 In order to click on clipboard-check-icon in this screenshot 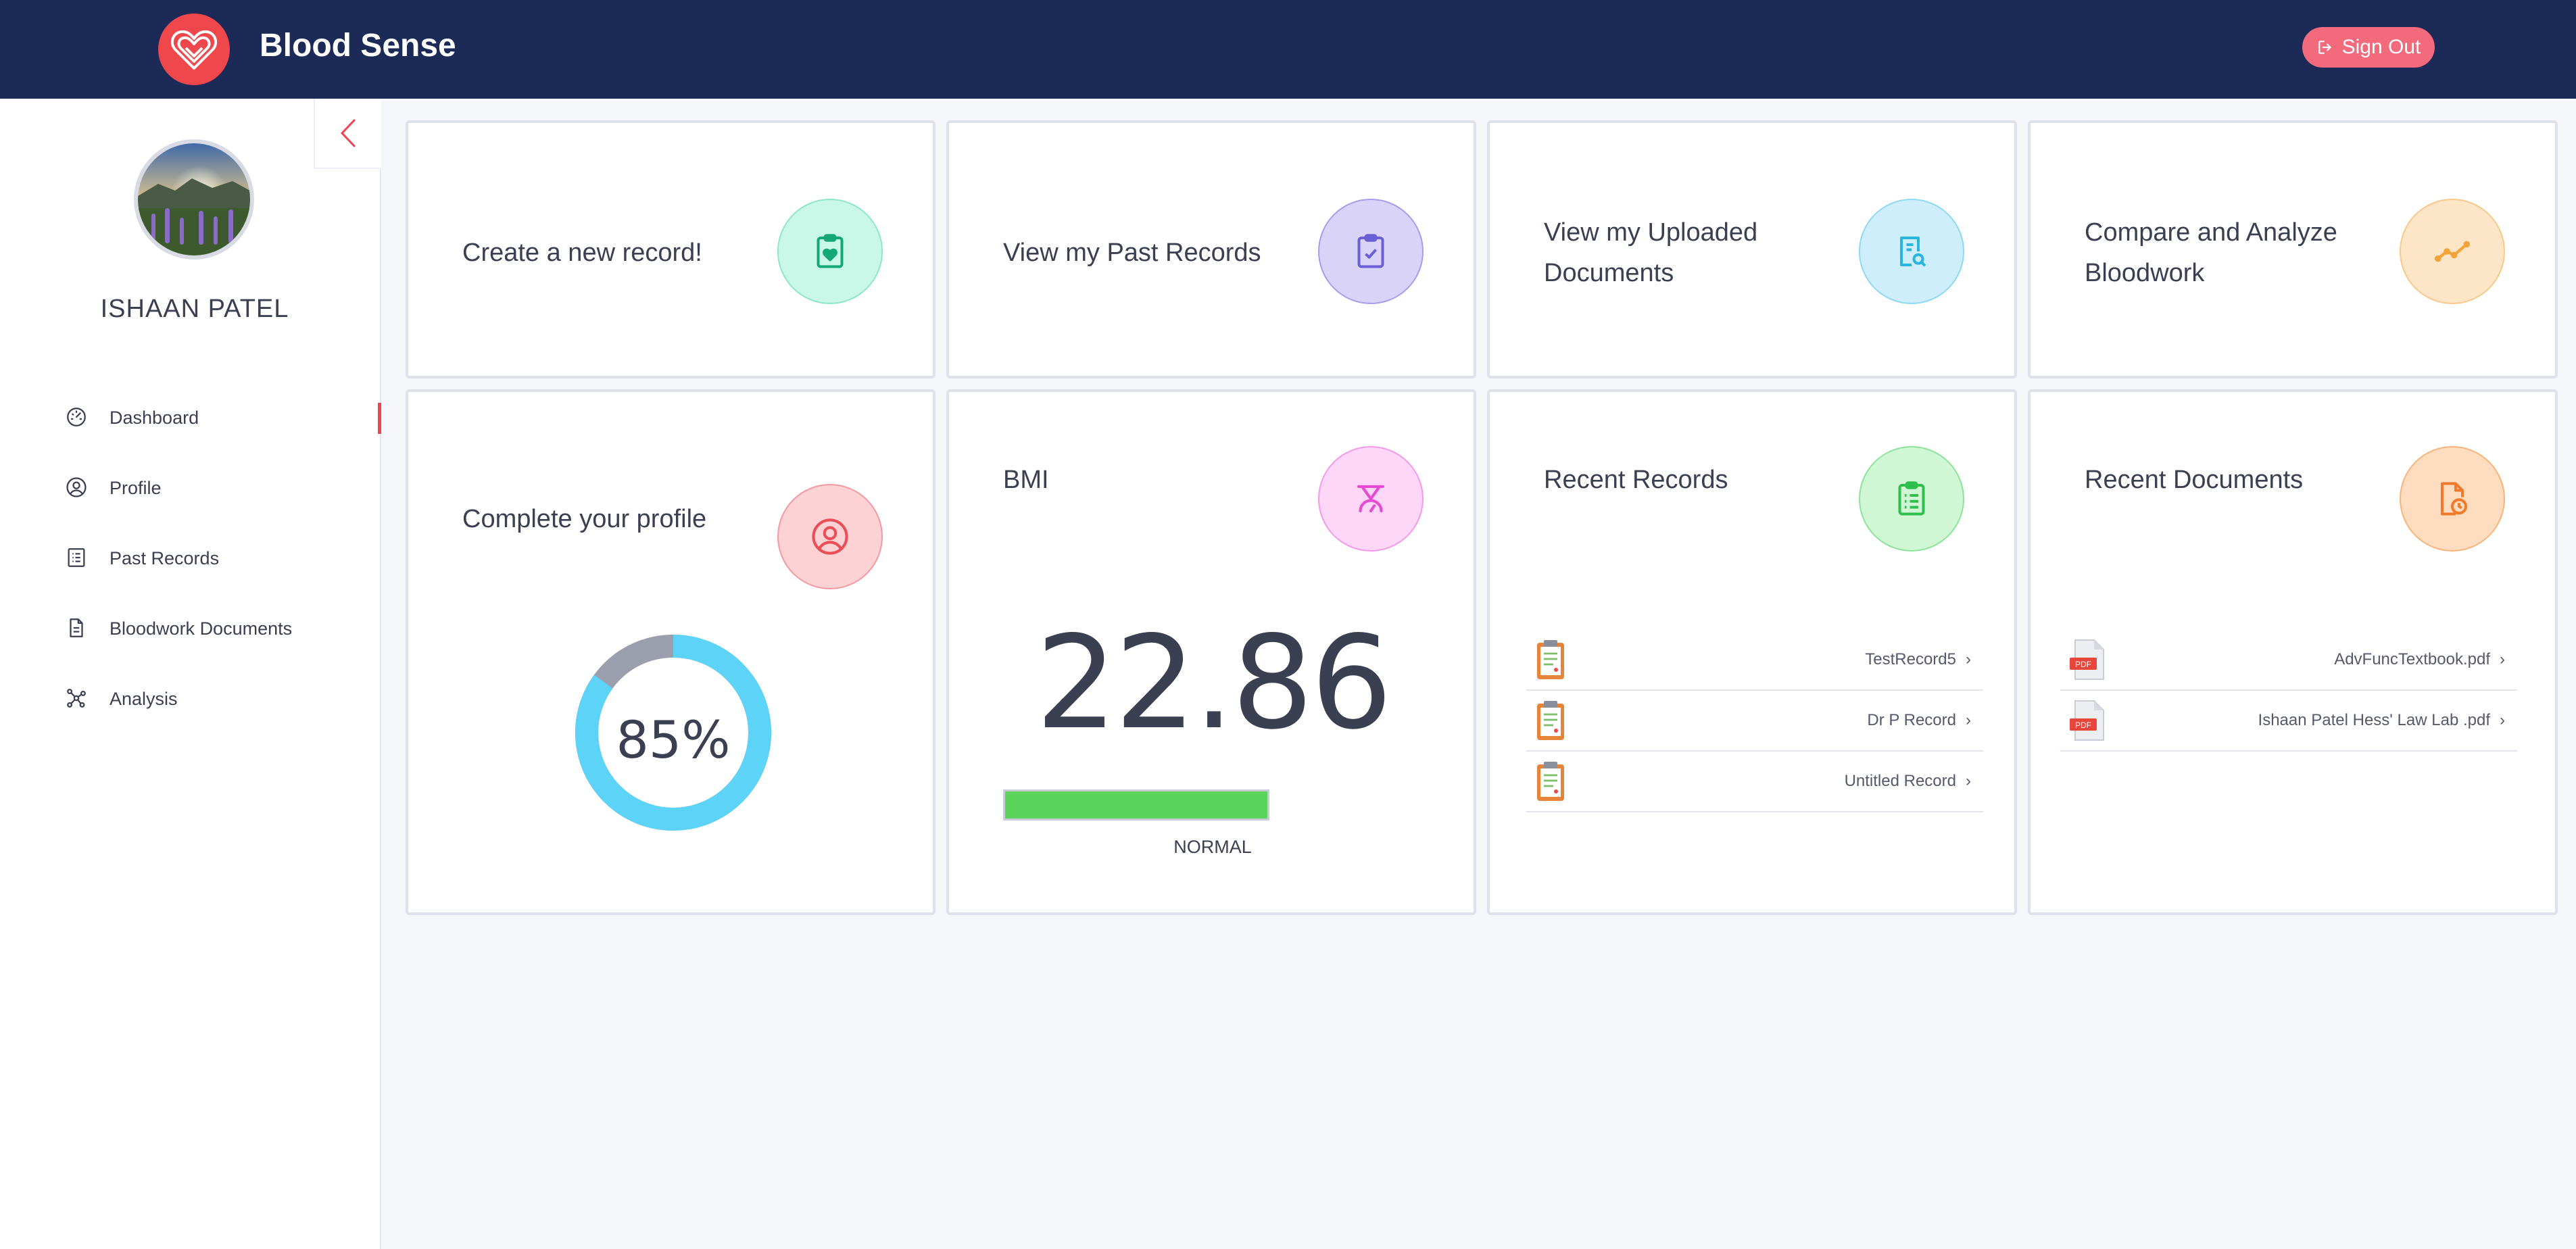, I will do `click(1371, 251)`.